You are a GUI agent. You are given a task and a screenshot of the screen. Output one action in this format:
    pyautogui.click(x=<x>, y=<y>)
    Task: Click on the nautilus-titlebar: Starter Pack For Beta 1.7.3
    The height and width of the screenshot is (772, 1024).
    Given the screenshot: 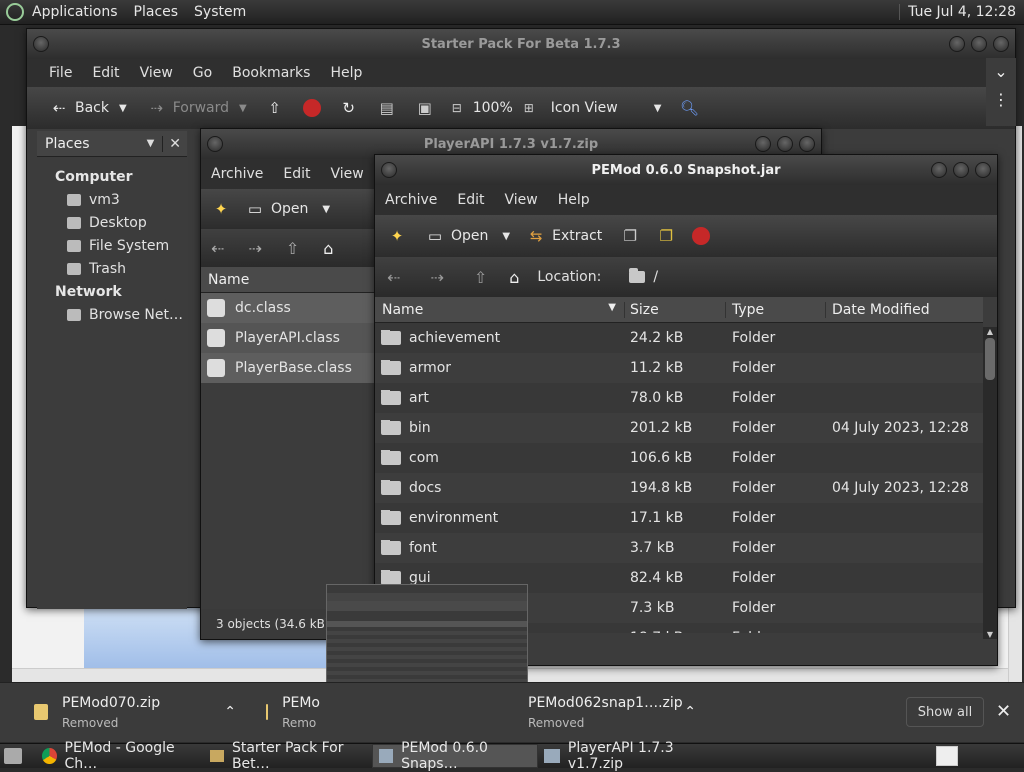 What is the action you would take?
    pyautogui.click(x=521, y=44)
    